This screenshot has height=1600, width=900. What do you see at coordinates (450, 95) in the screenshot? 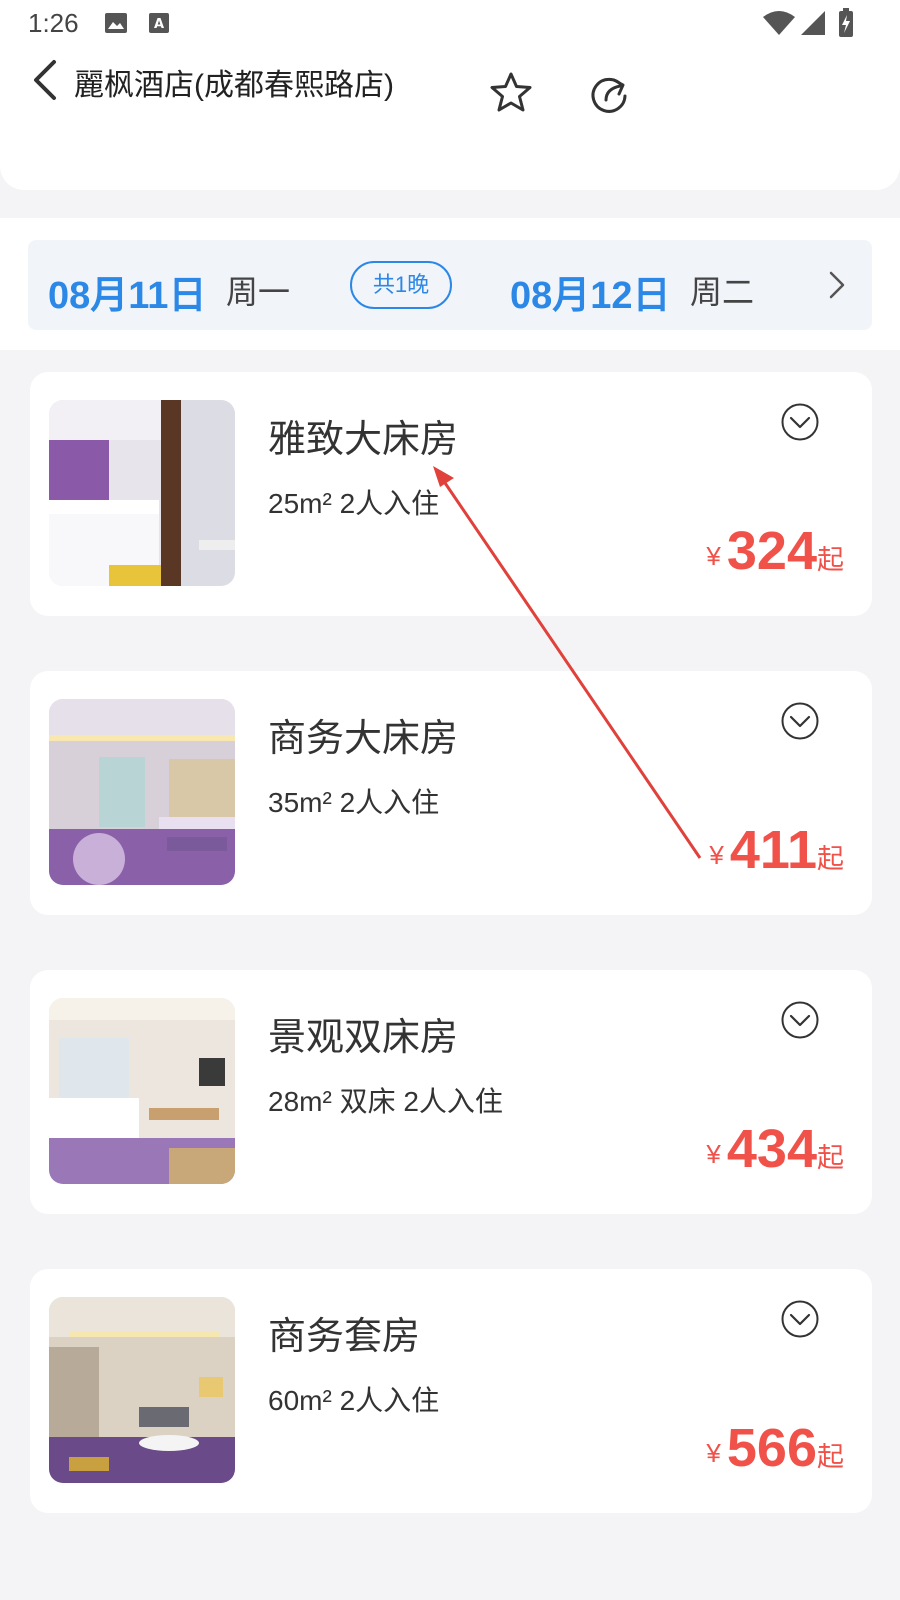
I see `header-panel: 1:26 A 麗枫酒店(成都春熙路店)` at bounding box center [450, 95].